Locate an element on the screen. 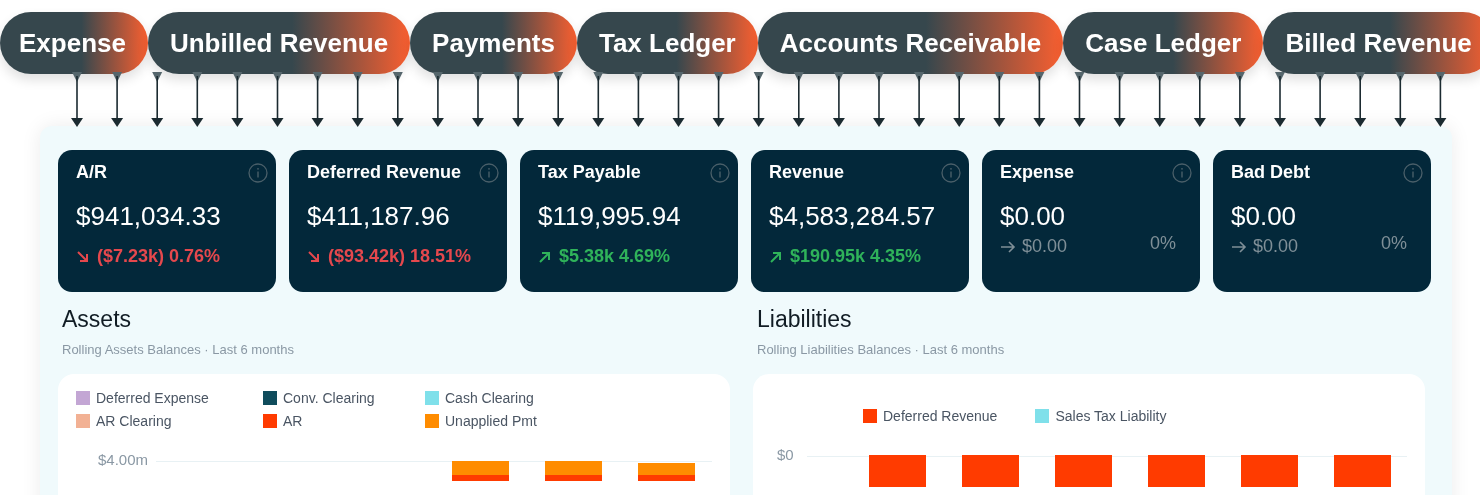 The height and width of the screenshot is (495, 1480). legend-label: Sales Tax Liability is located at coordinates (1111, 416).